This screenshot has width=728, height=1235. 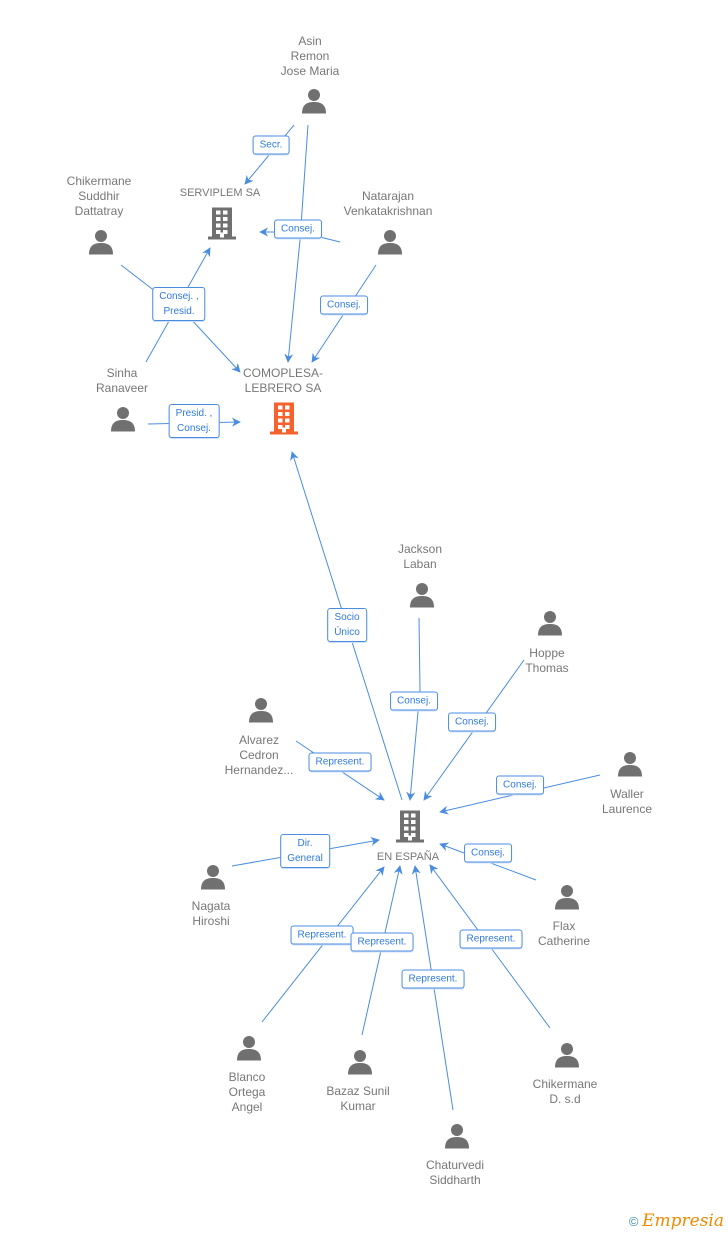 I want to click on relation-label: Consej. , Presid., so click(x=179, y=304).